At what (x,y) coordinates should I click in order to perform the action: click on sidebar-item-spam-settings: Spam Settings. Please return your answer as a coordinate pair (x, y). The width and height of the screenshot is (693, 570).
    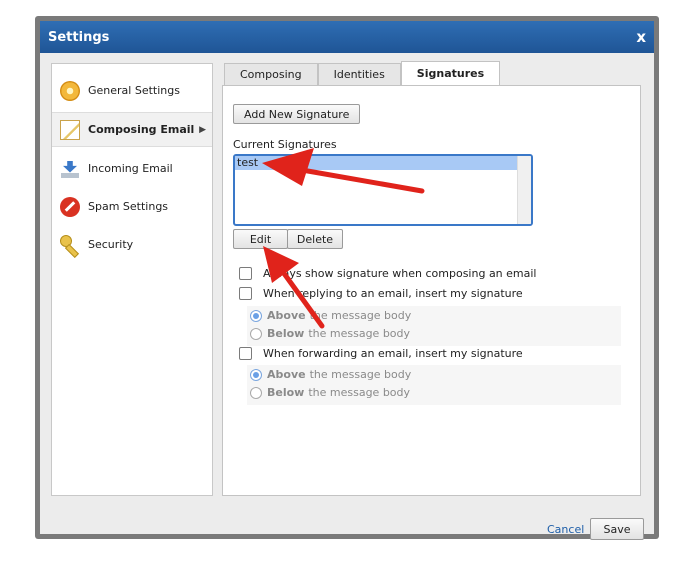
    Looking at the image, I should click on (132, 206).